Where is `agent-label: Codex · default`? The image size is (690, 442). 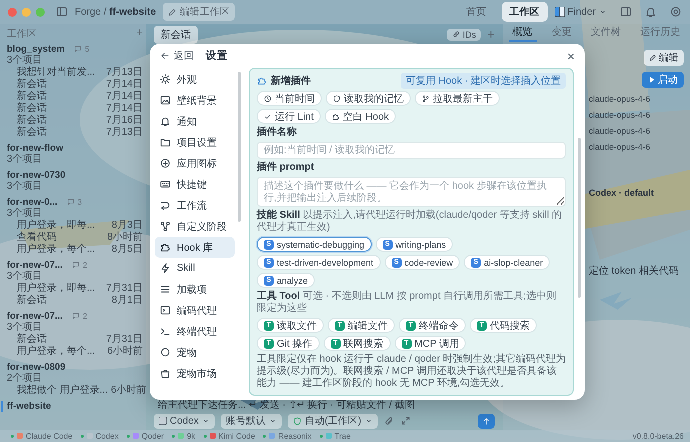 agent-label: Codex · default is located at coordinates (621, 193).